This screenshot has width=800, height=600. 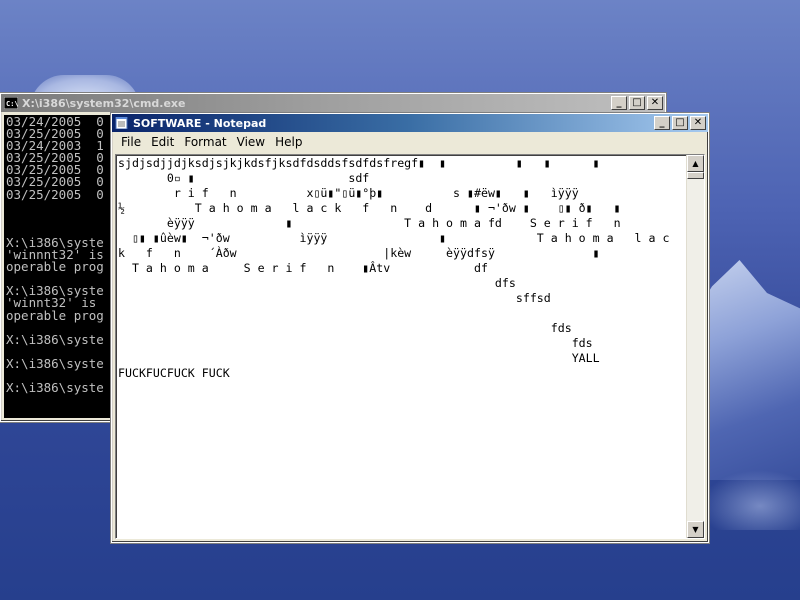 What do you see at coordinates (200, 123) in the screenshot?
I see `notepad-title: SOFTWARE - Notepad` at bounding box center [200, 123].